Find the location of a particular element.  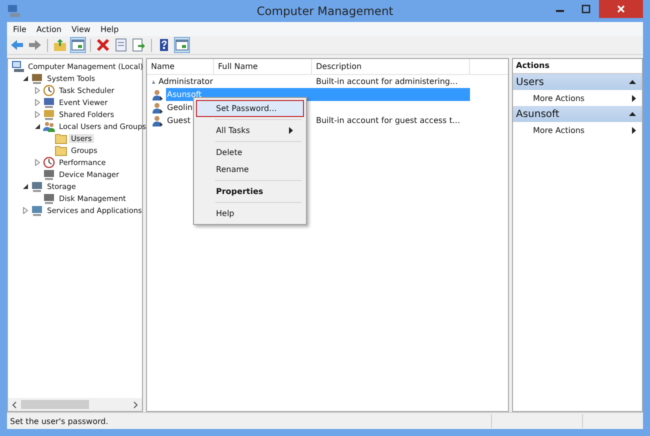

menu-item: All Tasks is located at coordinates (250, 130).